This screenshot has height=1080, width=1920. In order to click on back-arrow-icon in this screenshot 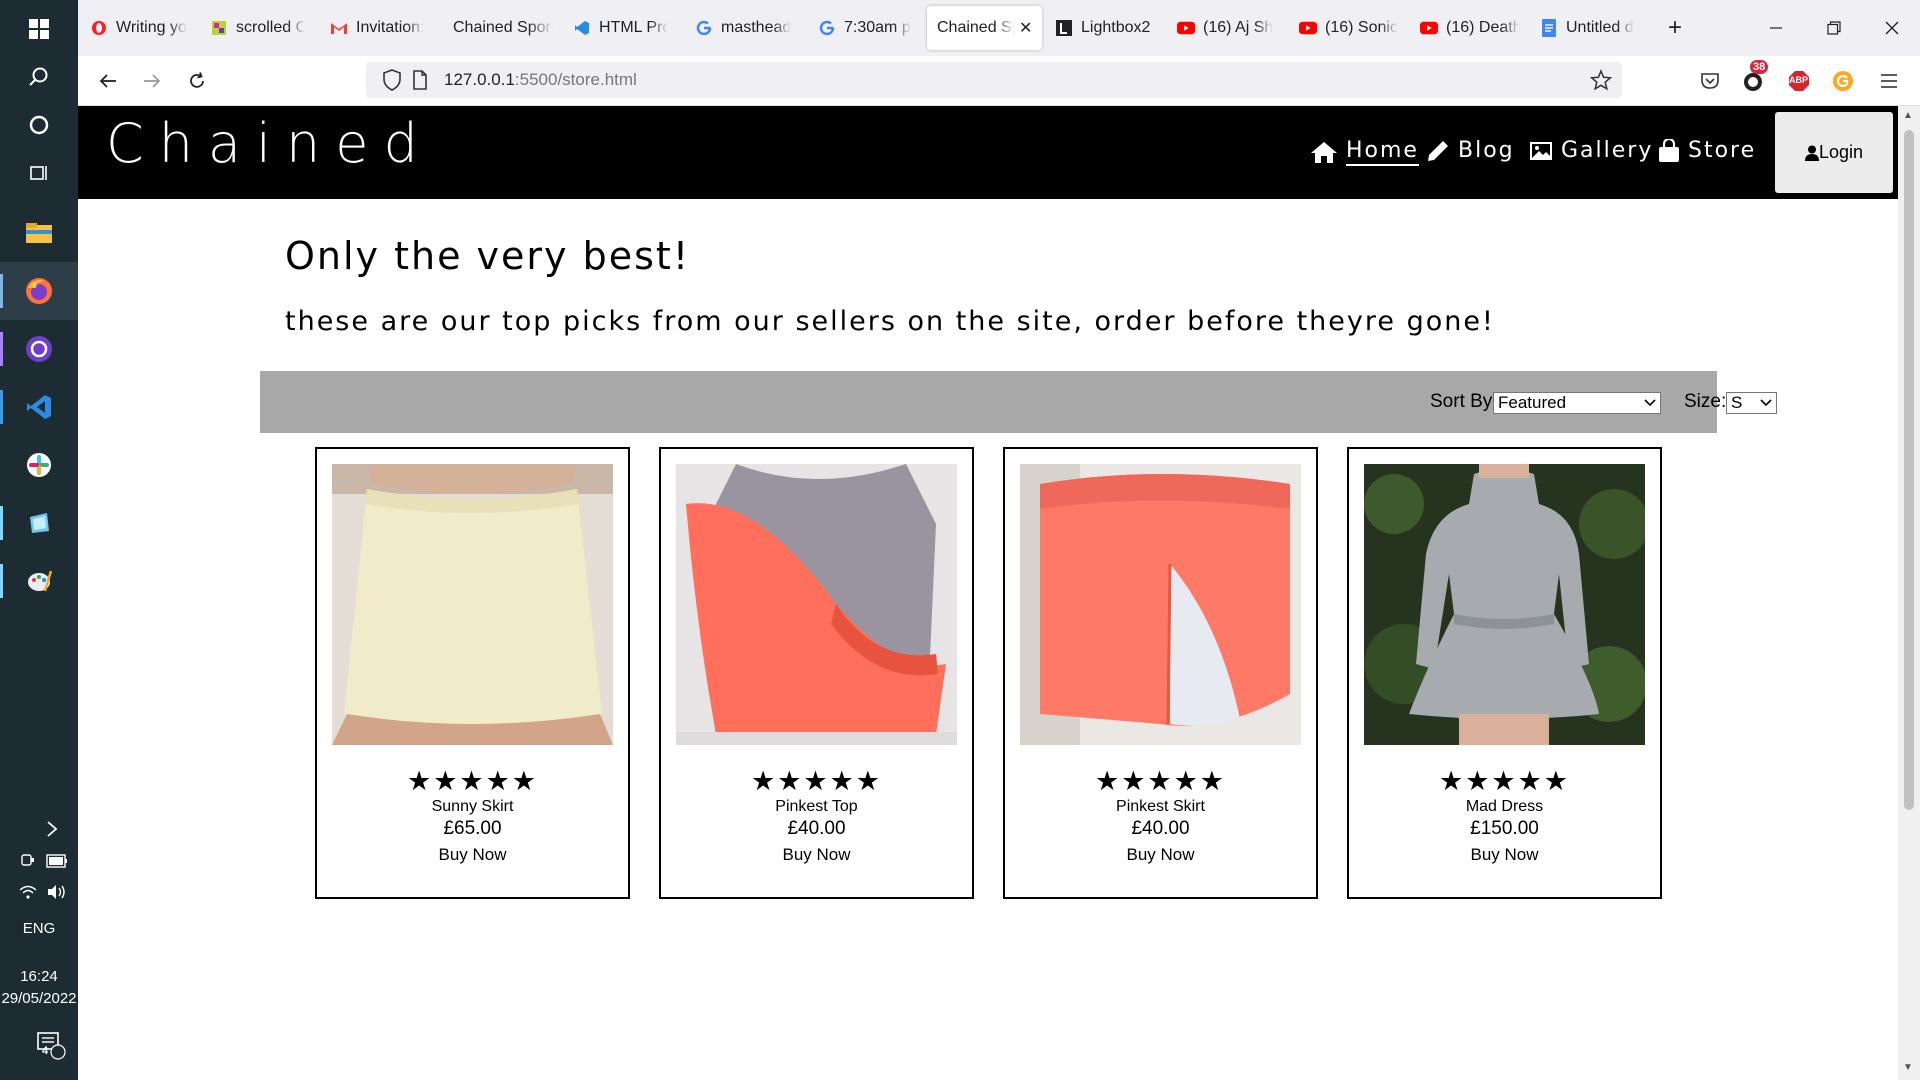, I will do `click(108, 81)`.